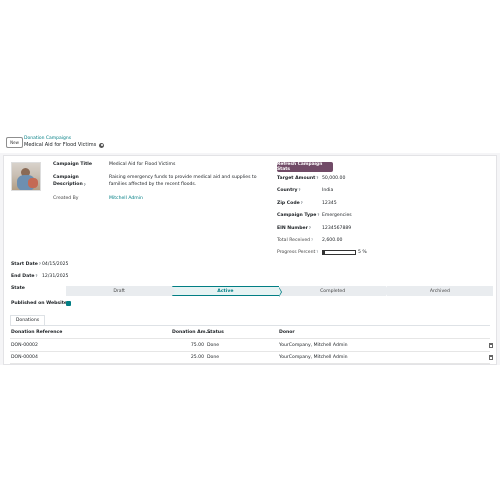  Describe the element at coordinates (213, 357) in the screenshot. I see `row2-status: Done` at that location.